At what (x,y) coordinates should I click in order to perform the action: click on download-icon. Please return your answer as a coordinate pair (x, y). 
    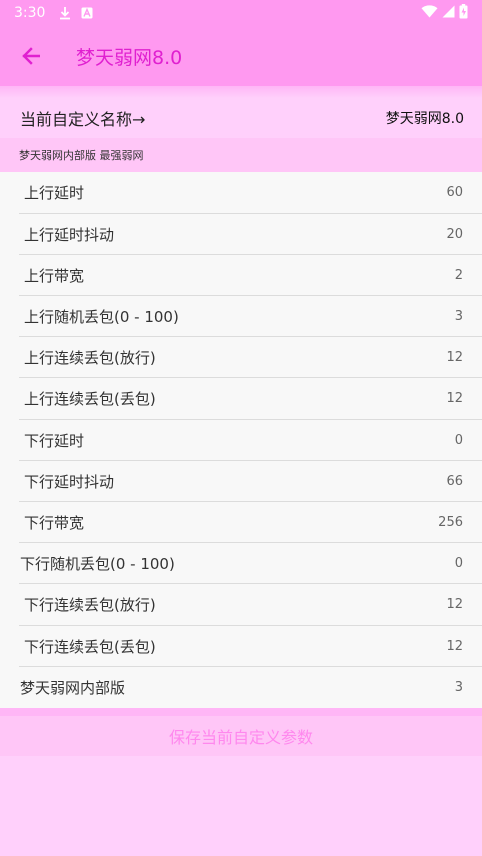
    Looking at the image, I should click on (65, 13).